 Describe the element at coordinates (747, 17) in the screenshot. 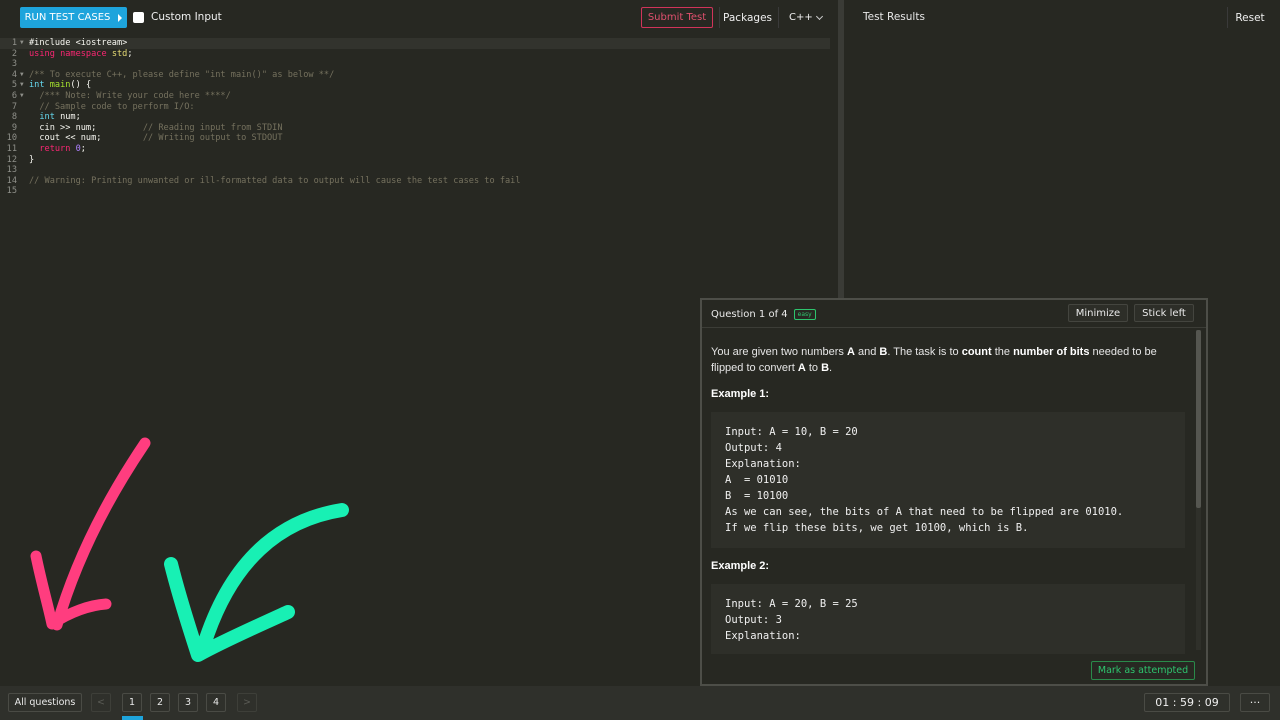

I see `packages-button: Packages` at that location.